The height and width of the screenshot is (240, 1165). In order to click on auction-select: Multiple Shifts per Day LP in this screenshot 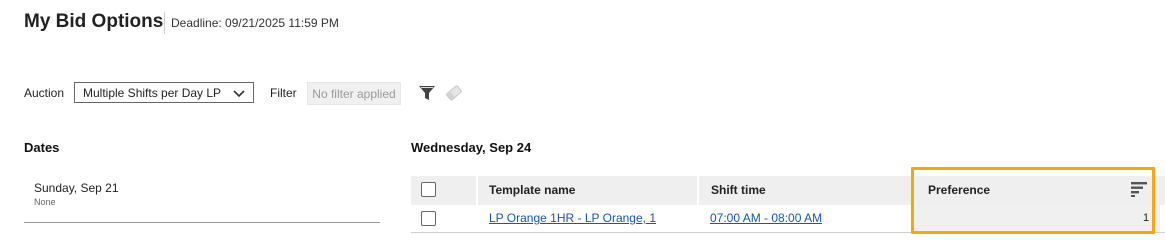, I will do `click(164, 92)`.